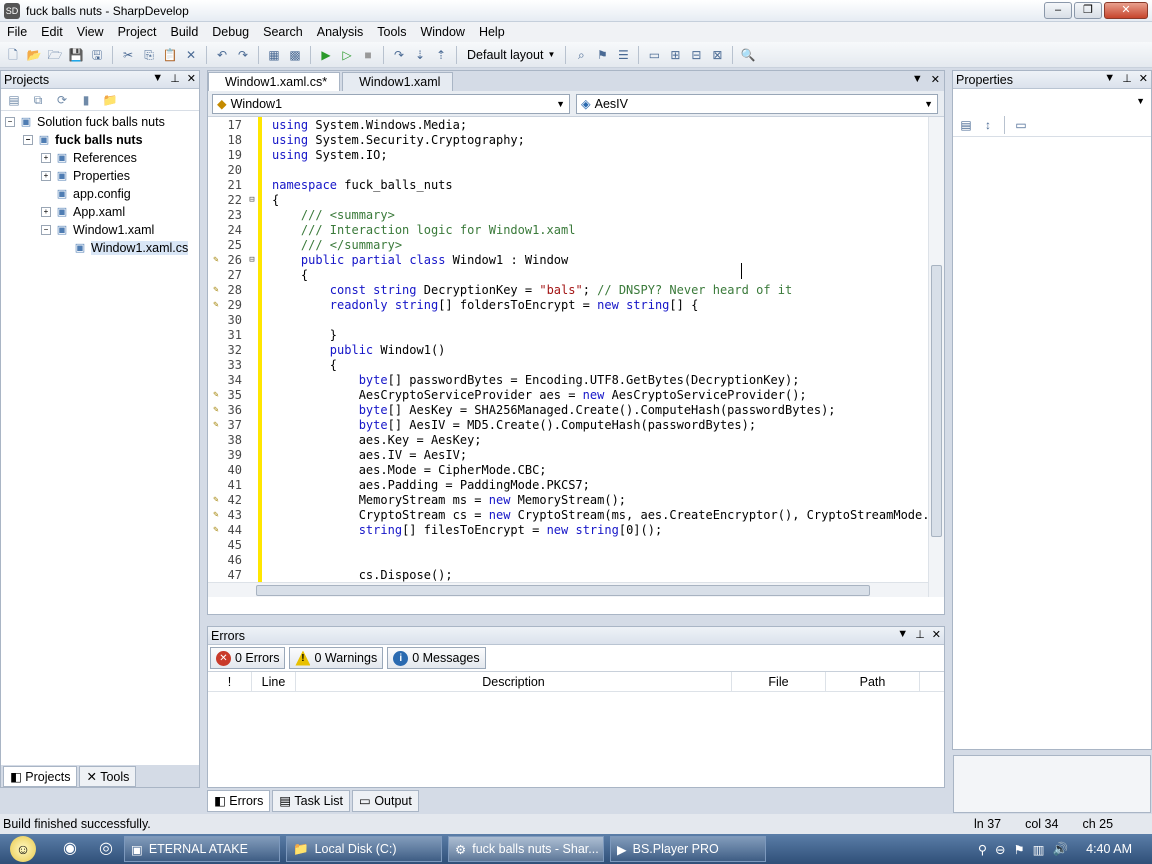  Describe the element at coordinates (576, 334) in the screenshot. I see `code-line: 31 }` at that location.